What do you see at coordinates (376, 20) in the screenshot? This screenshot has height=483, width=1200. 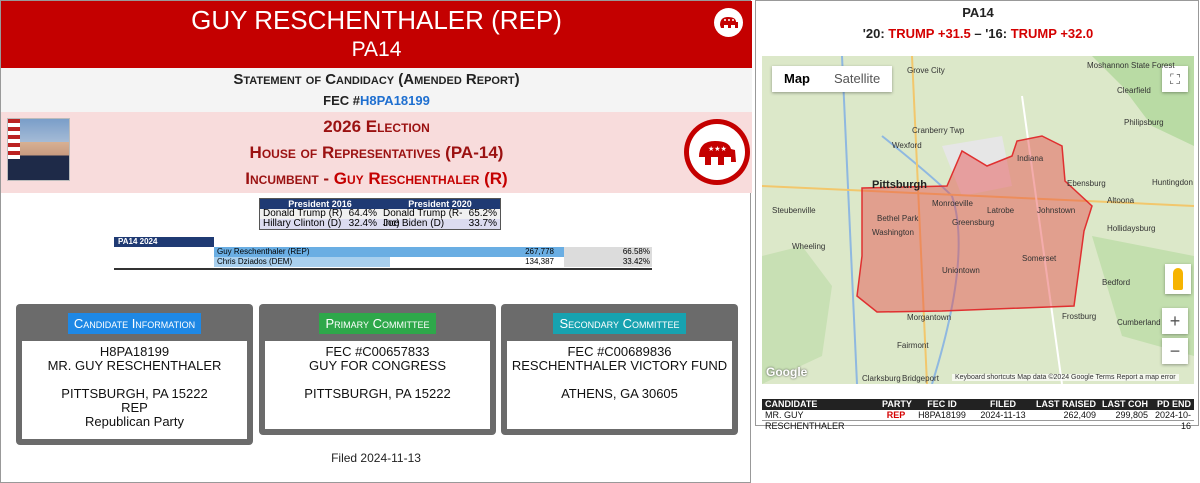 I see `candidate-title: GUY RESCHENTHALER (REP)` at bounding box center [376, 20].